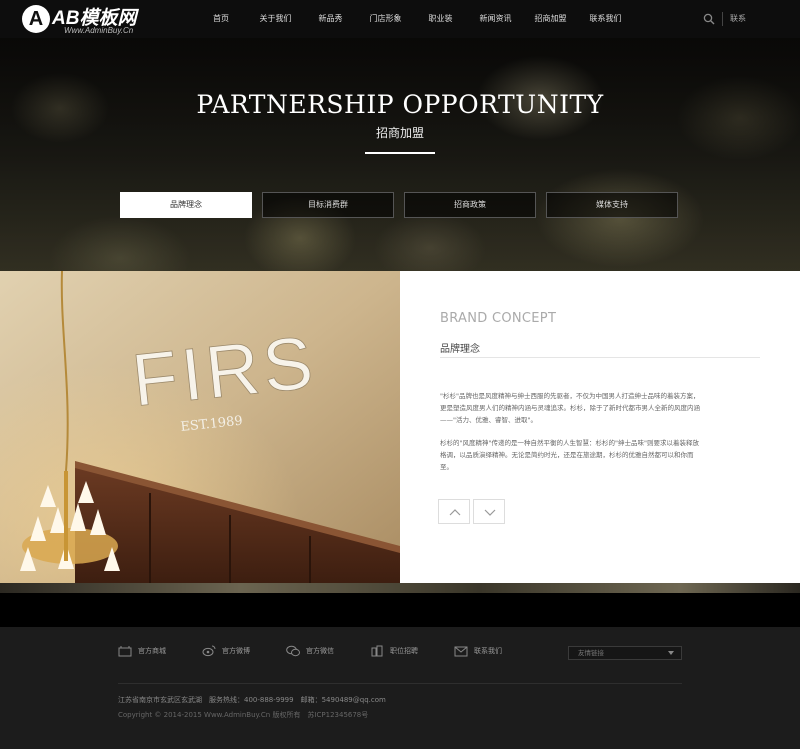  What do you see at coordinates (399, 133) in the screenshot?
I see `banner-title-cn: 招商加盟` at bounding box center [399, 133].